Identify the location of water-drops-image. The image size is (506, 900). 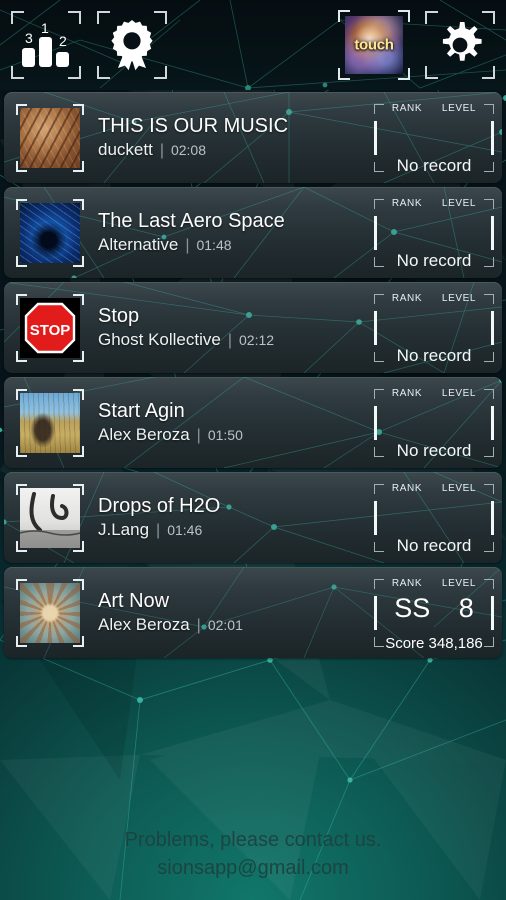
(50, 519).